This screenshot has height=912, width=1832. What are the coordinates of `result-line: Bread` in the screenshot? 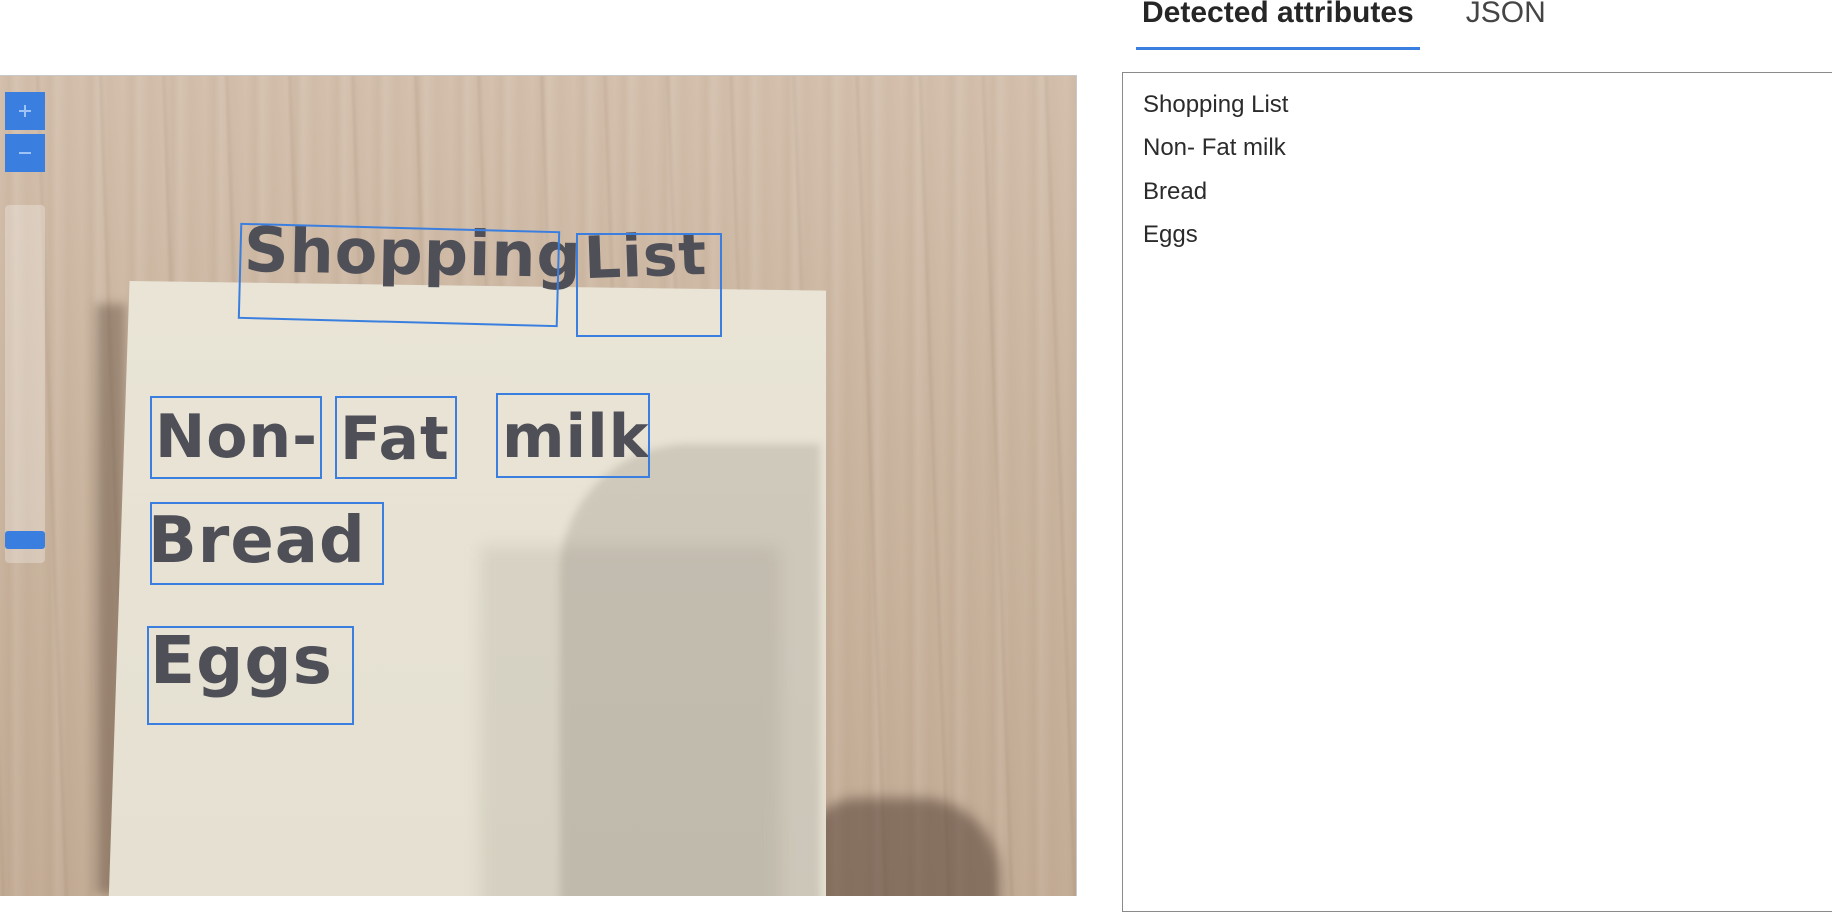 It's located at (1175, 191).